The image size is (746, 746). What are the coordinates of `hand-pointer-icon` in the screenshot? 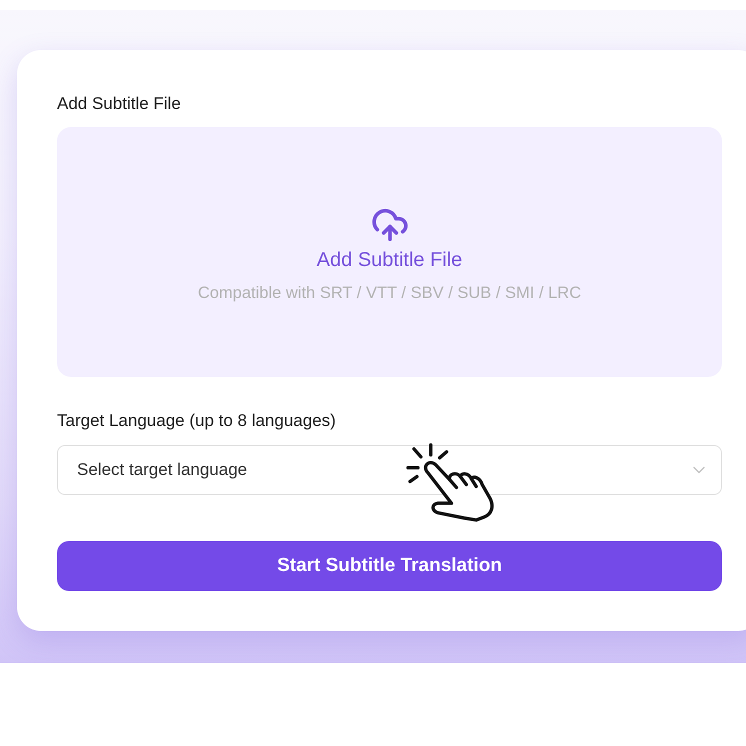 It's located at (451, 482).